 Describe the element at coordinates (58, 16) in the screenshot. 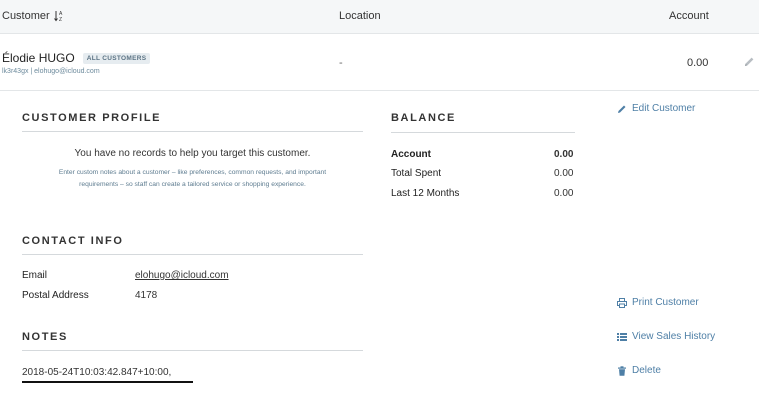

I see `sort-alpha-icon: A Z` at that location.